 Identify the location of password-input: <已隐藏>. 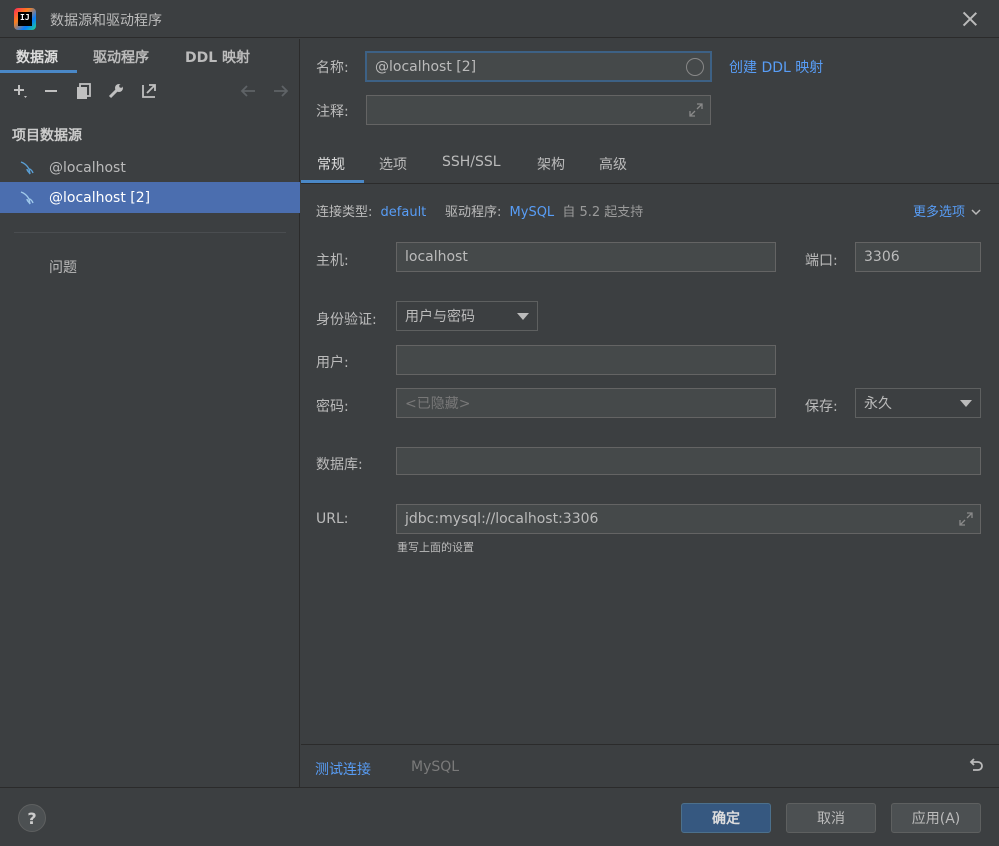
(586, 403).